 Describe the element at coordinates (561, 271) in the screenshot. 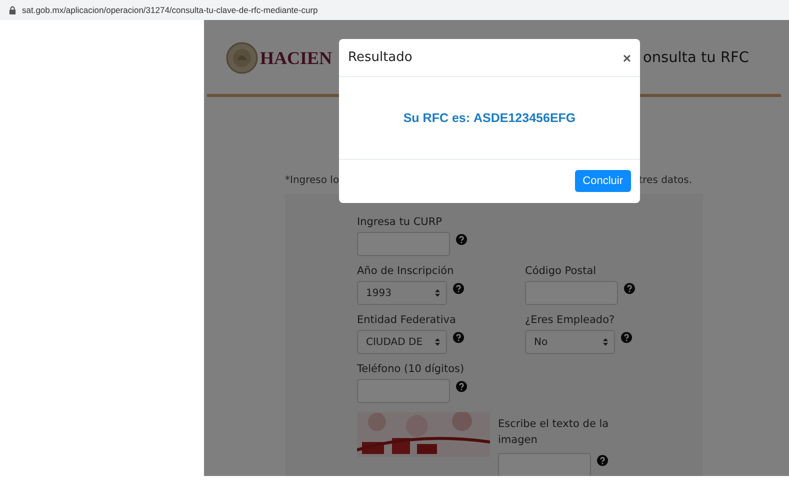

I see `field-label: Código Postal` at that location.